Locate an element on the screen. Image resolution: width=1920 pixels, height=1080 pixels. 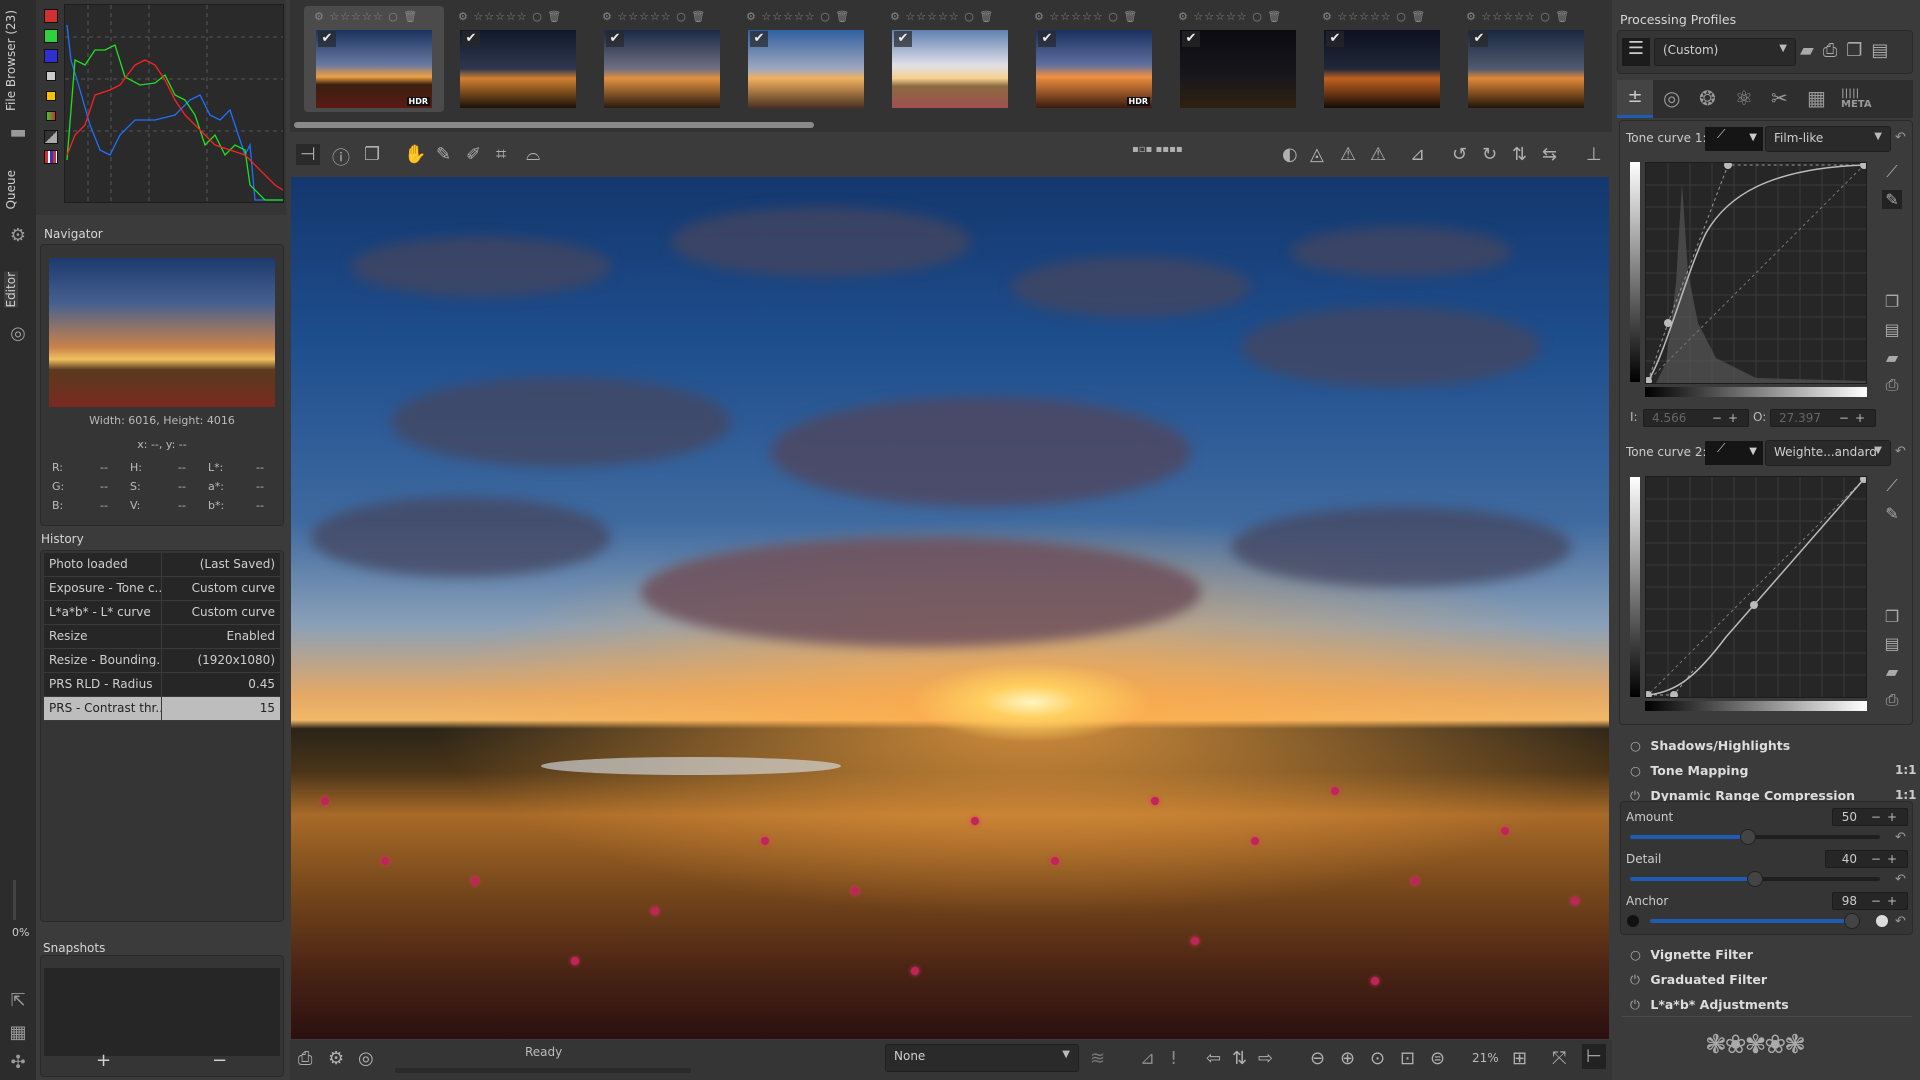
blue-channel-toggle is located at coordinates (51, 56).